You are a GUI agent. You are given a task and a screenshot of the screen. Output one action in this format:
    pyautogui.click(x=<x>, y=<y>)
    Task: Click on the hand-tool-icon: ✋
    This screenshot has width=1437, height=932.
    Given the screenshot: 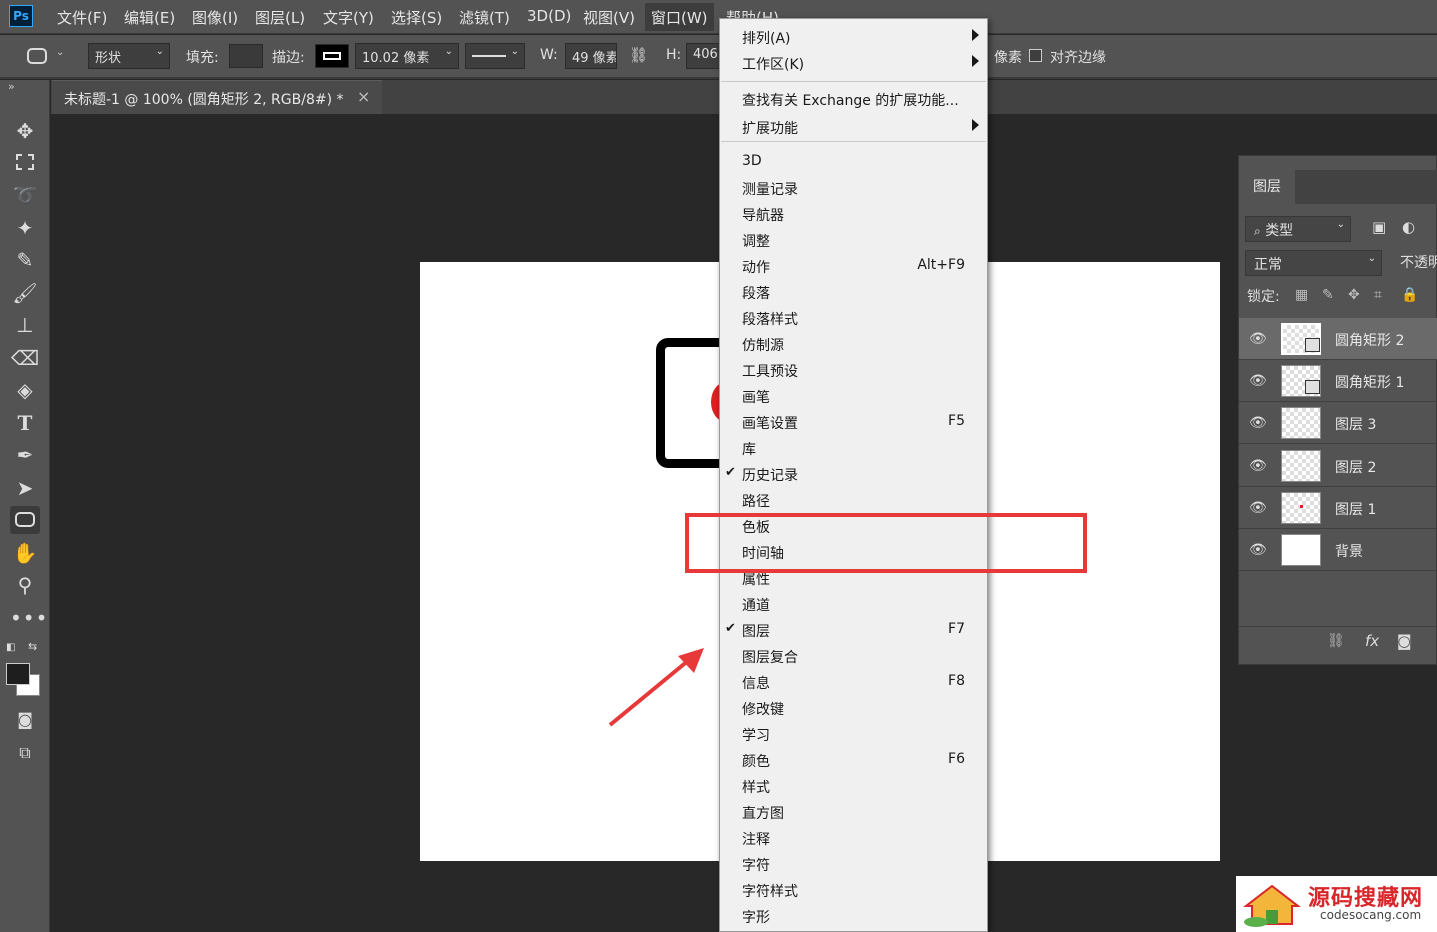 What is the action you would take?
    pyautogui.click(x=25, y=553)
    